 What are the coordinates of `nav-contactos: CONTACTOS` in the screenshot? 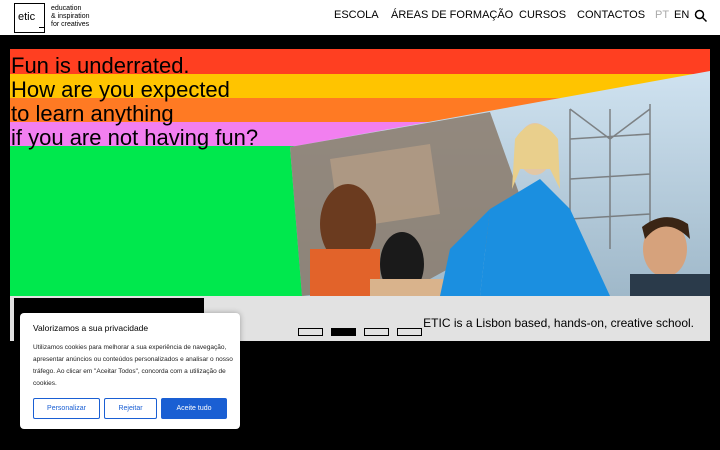 It's located at (611, 15).